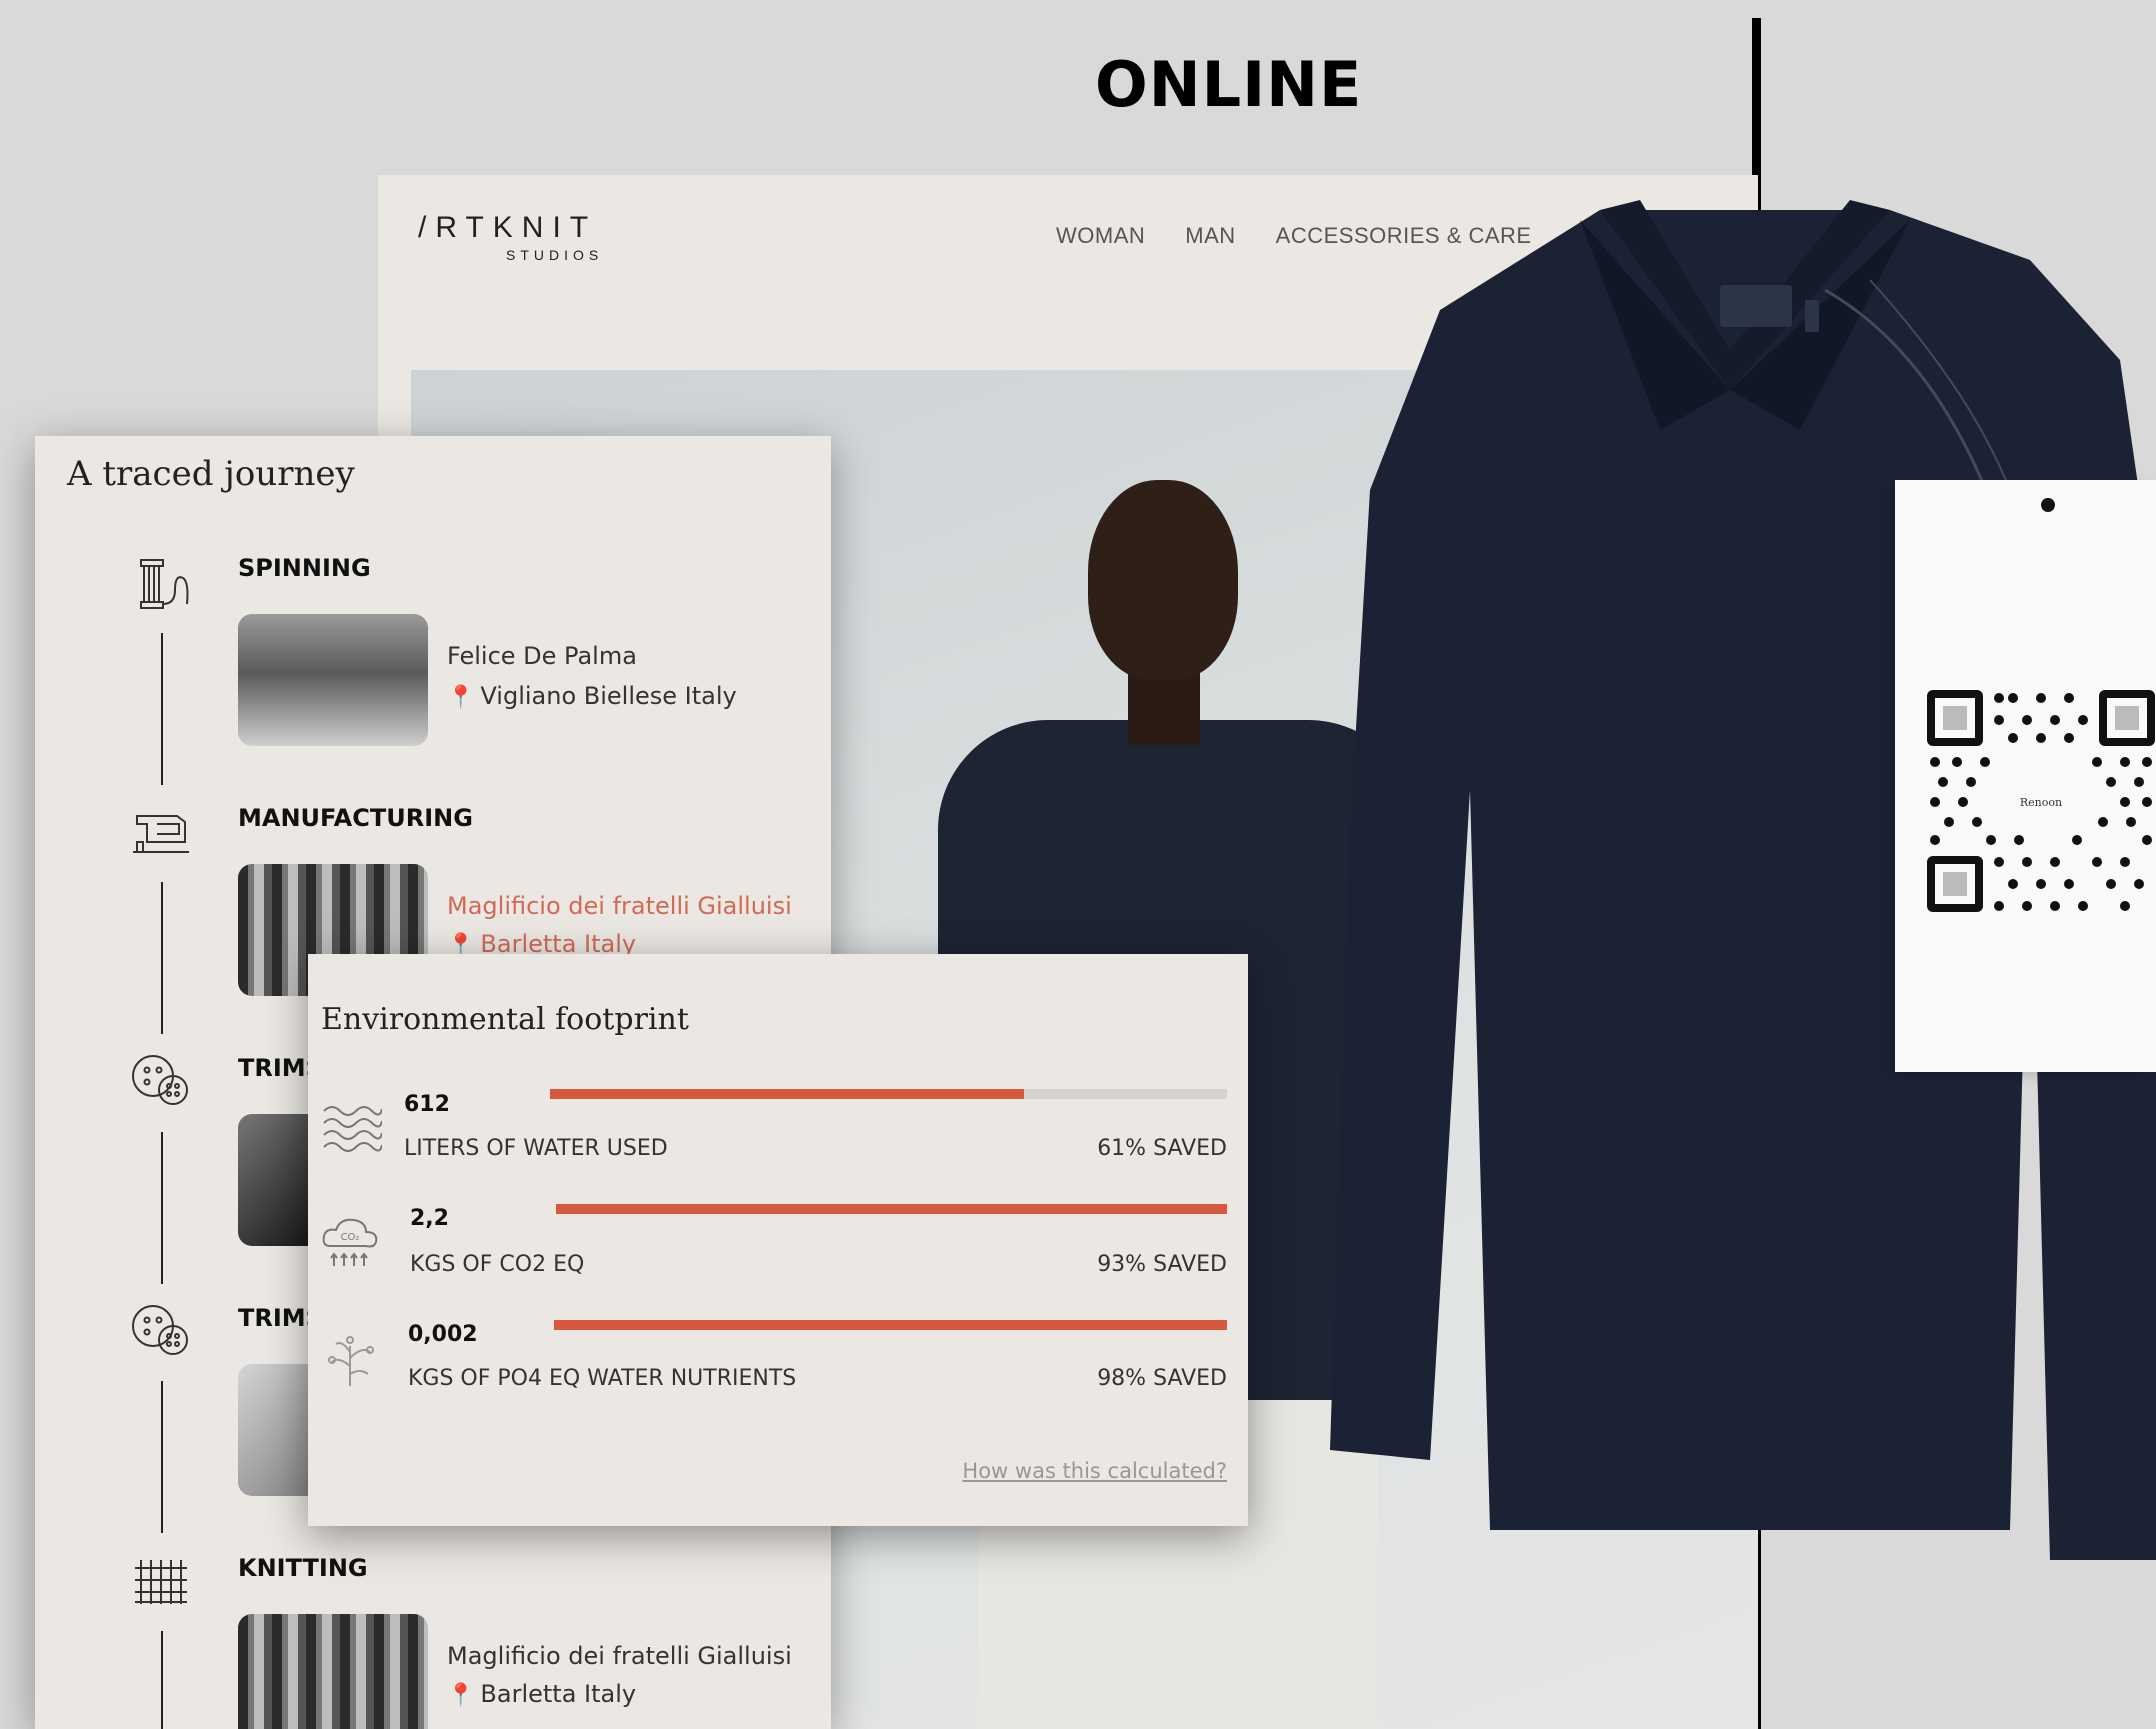 This screenshot has height=1729, width=2156. What do you see at coordinates (555, 255) in the screenshot?
I see `logo-subtext: STUDIOS` at bounding box center [555, 255].